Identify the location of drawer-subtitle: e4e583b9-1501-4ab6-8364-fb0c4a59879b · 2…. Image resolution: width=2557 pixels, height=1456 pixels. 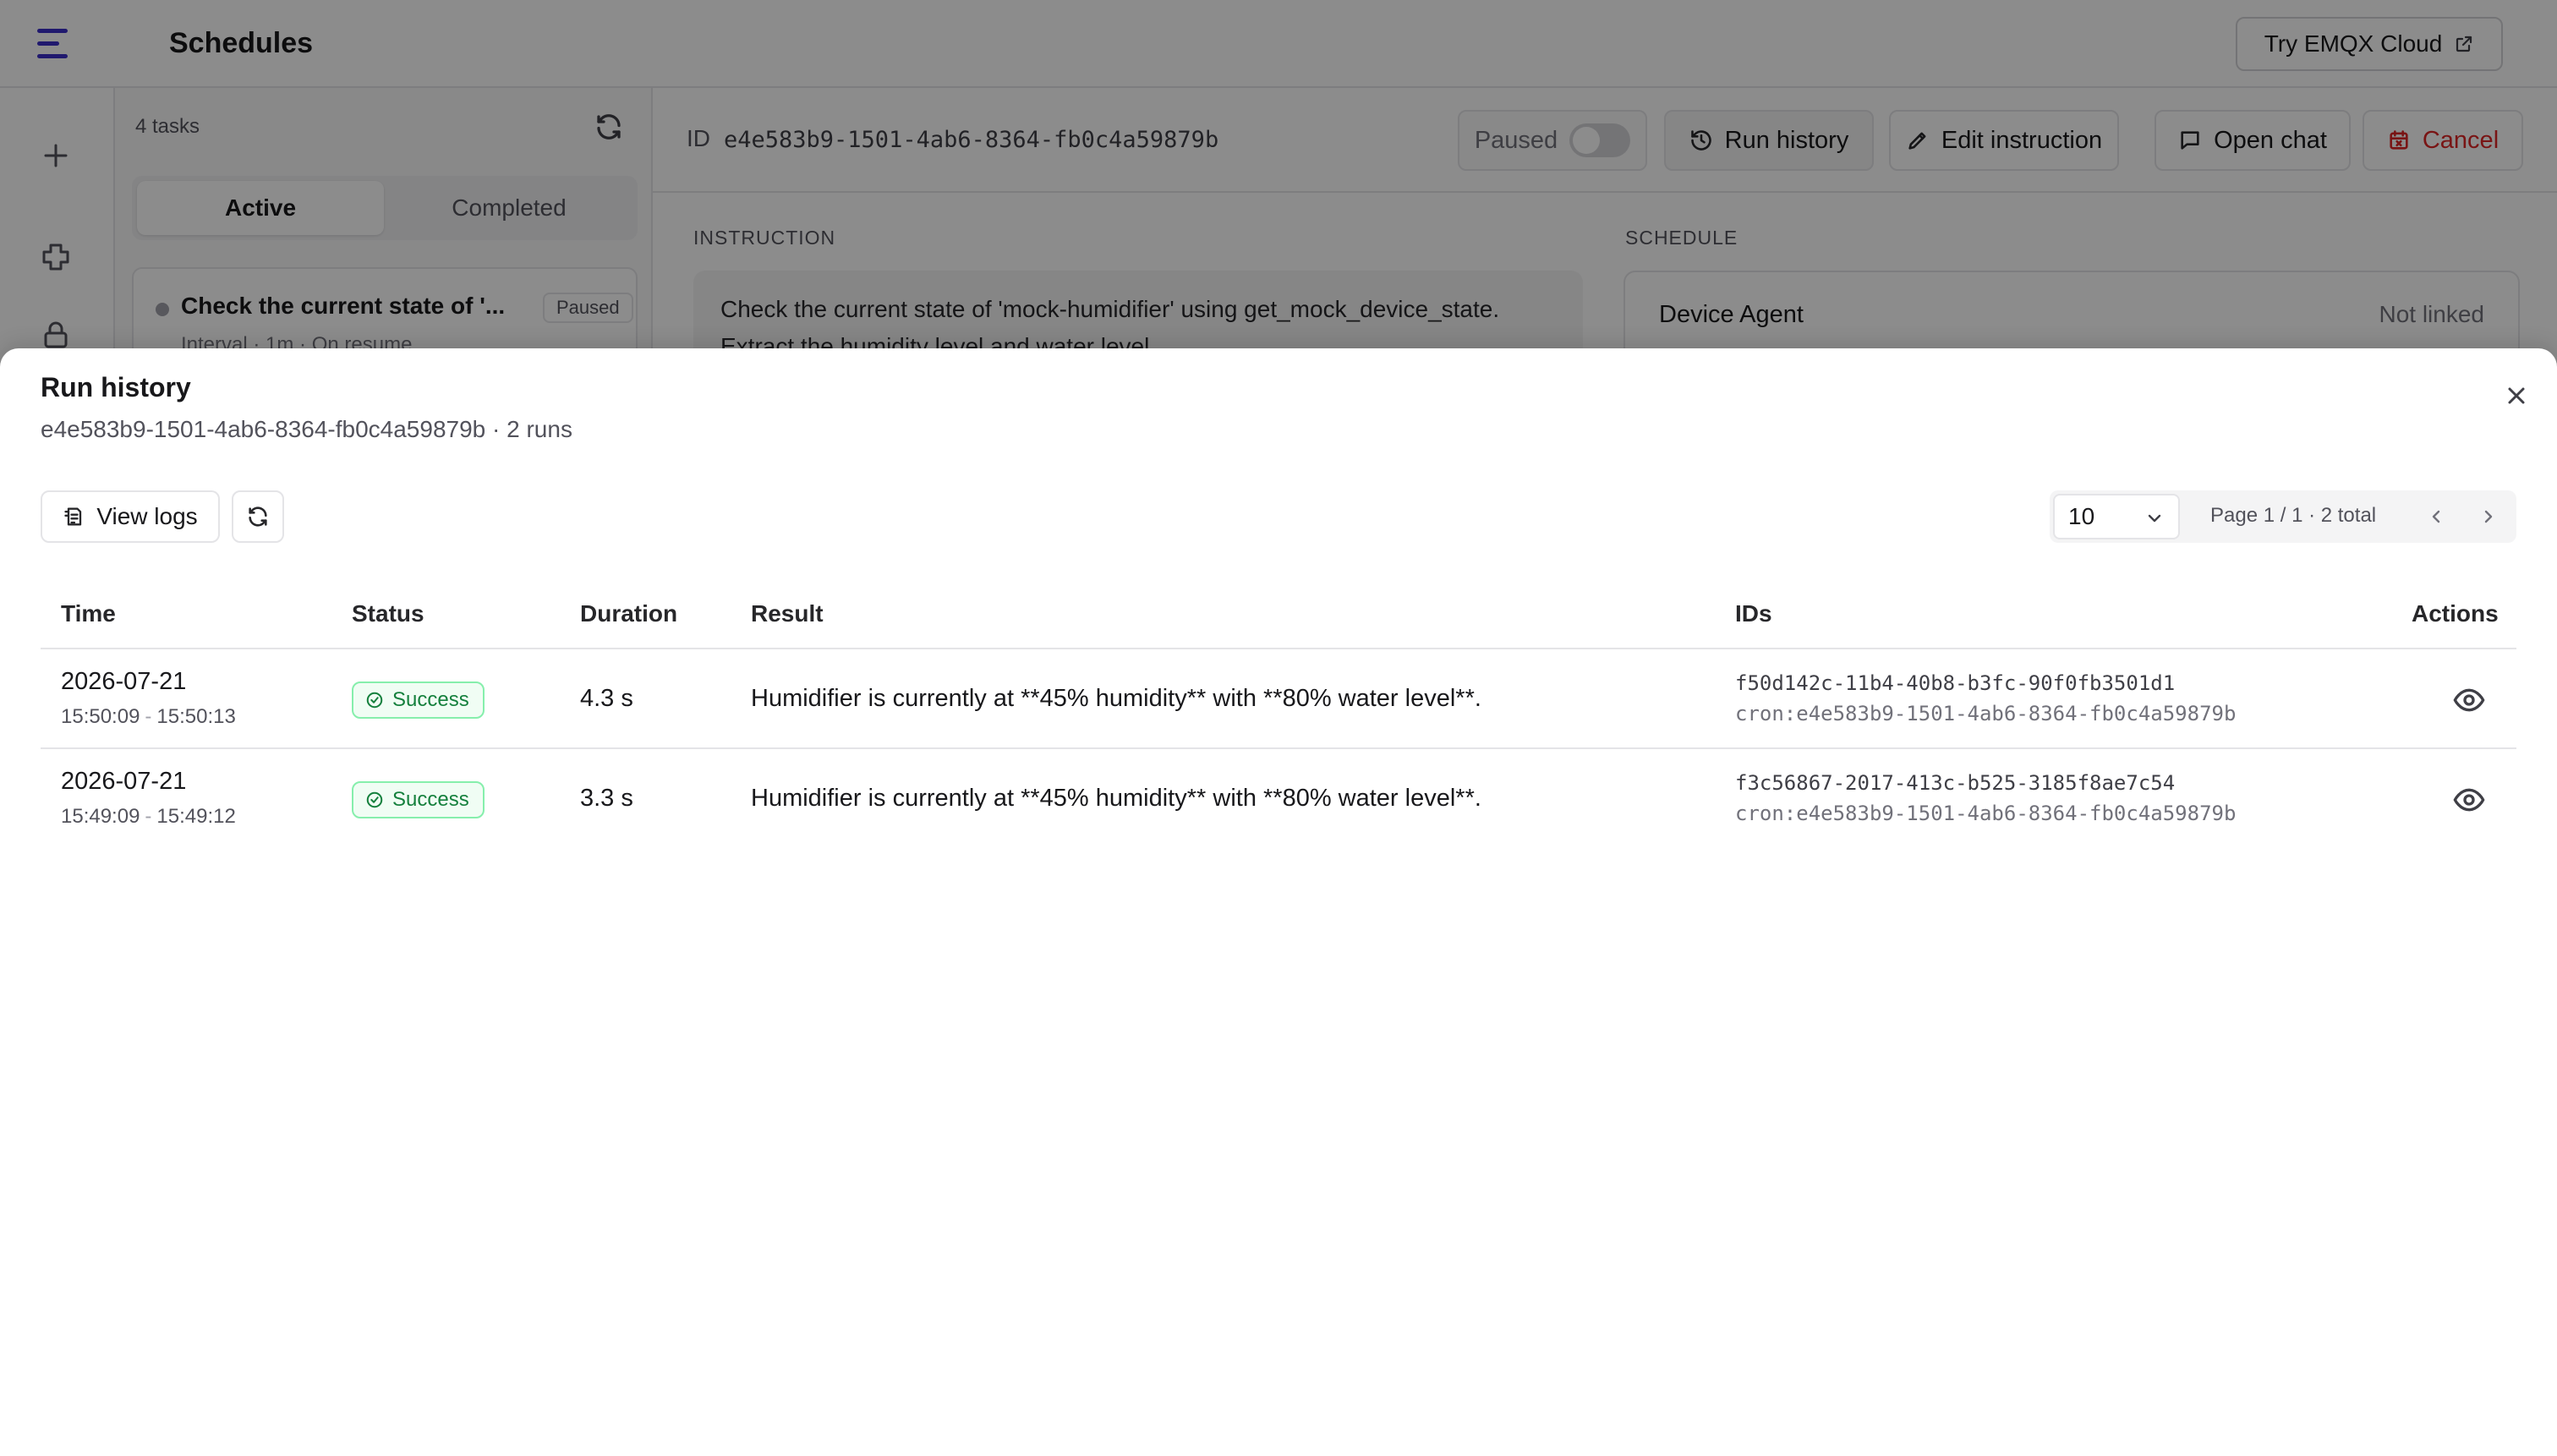
(306, 429).